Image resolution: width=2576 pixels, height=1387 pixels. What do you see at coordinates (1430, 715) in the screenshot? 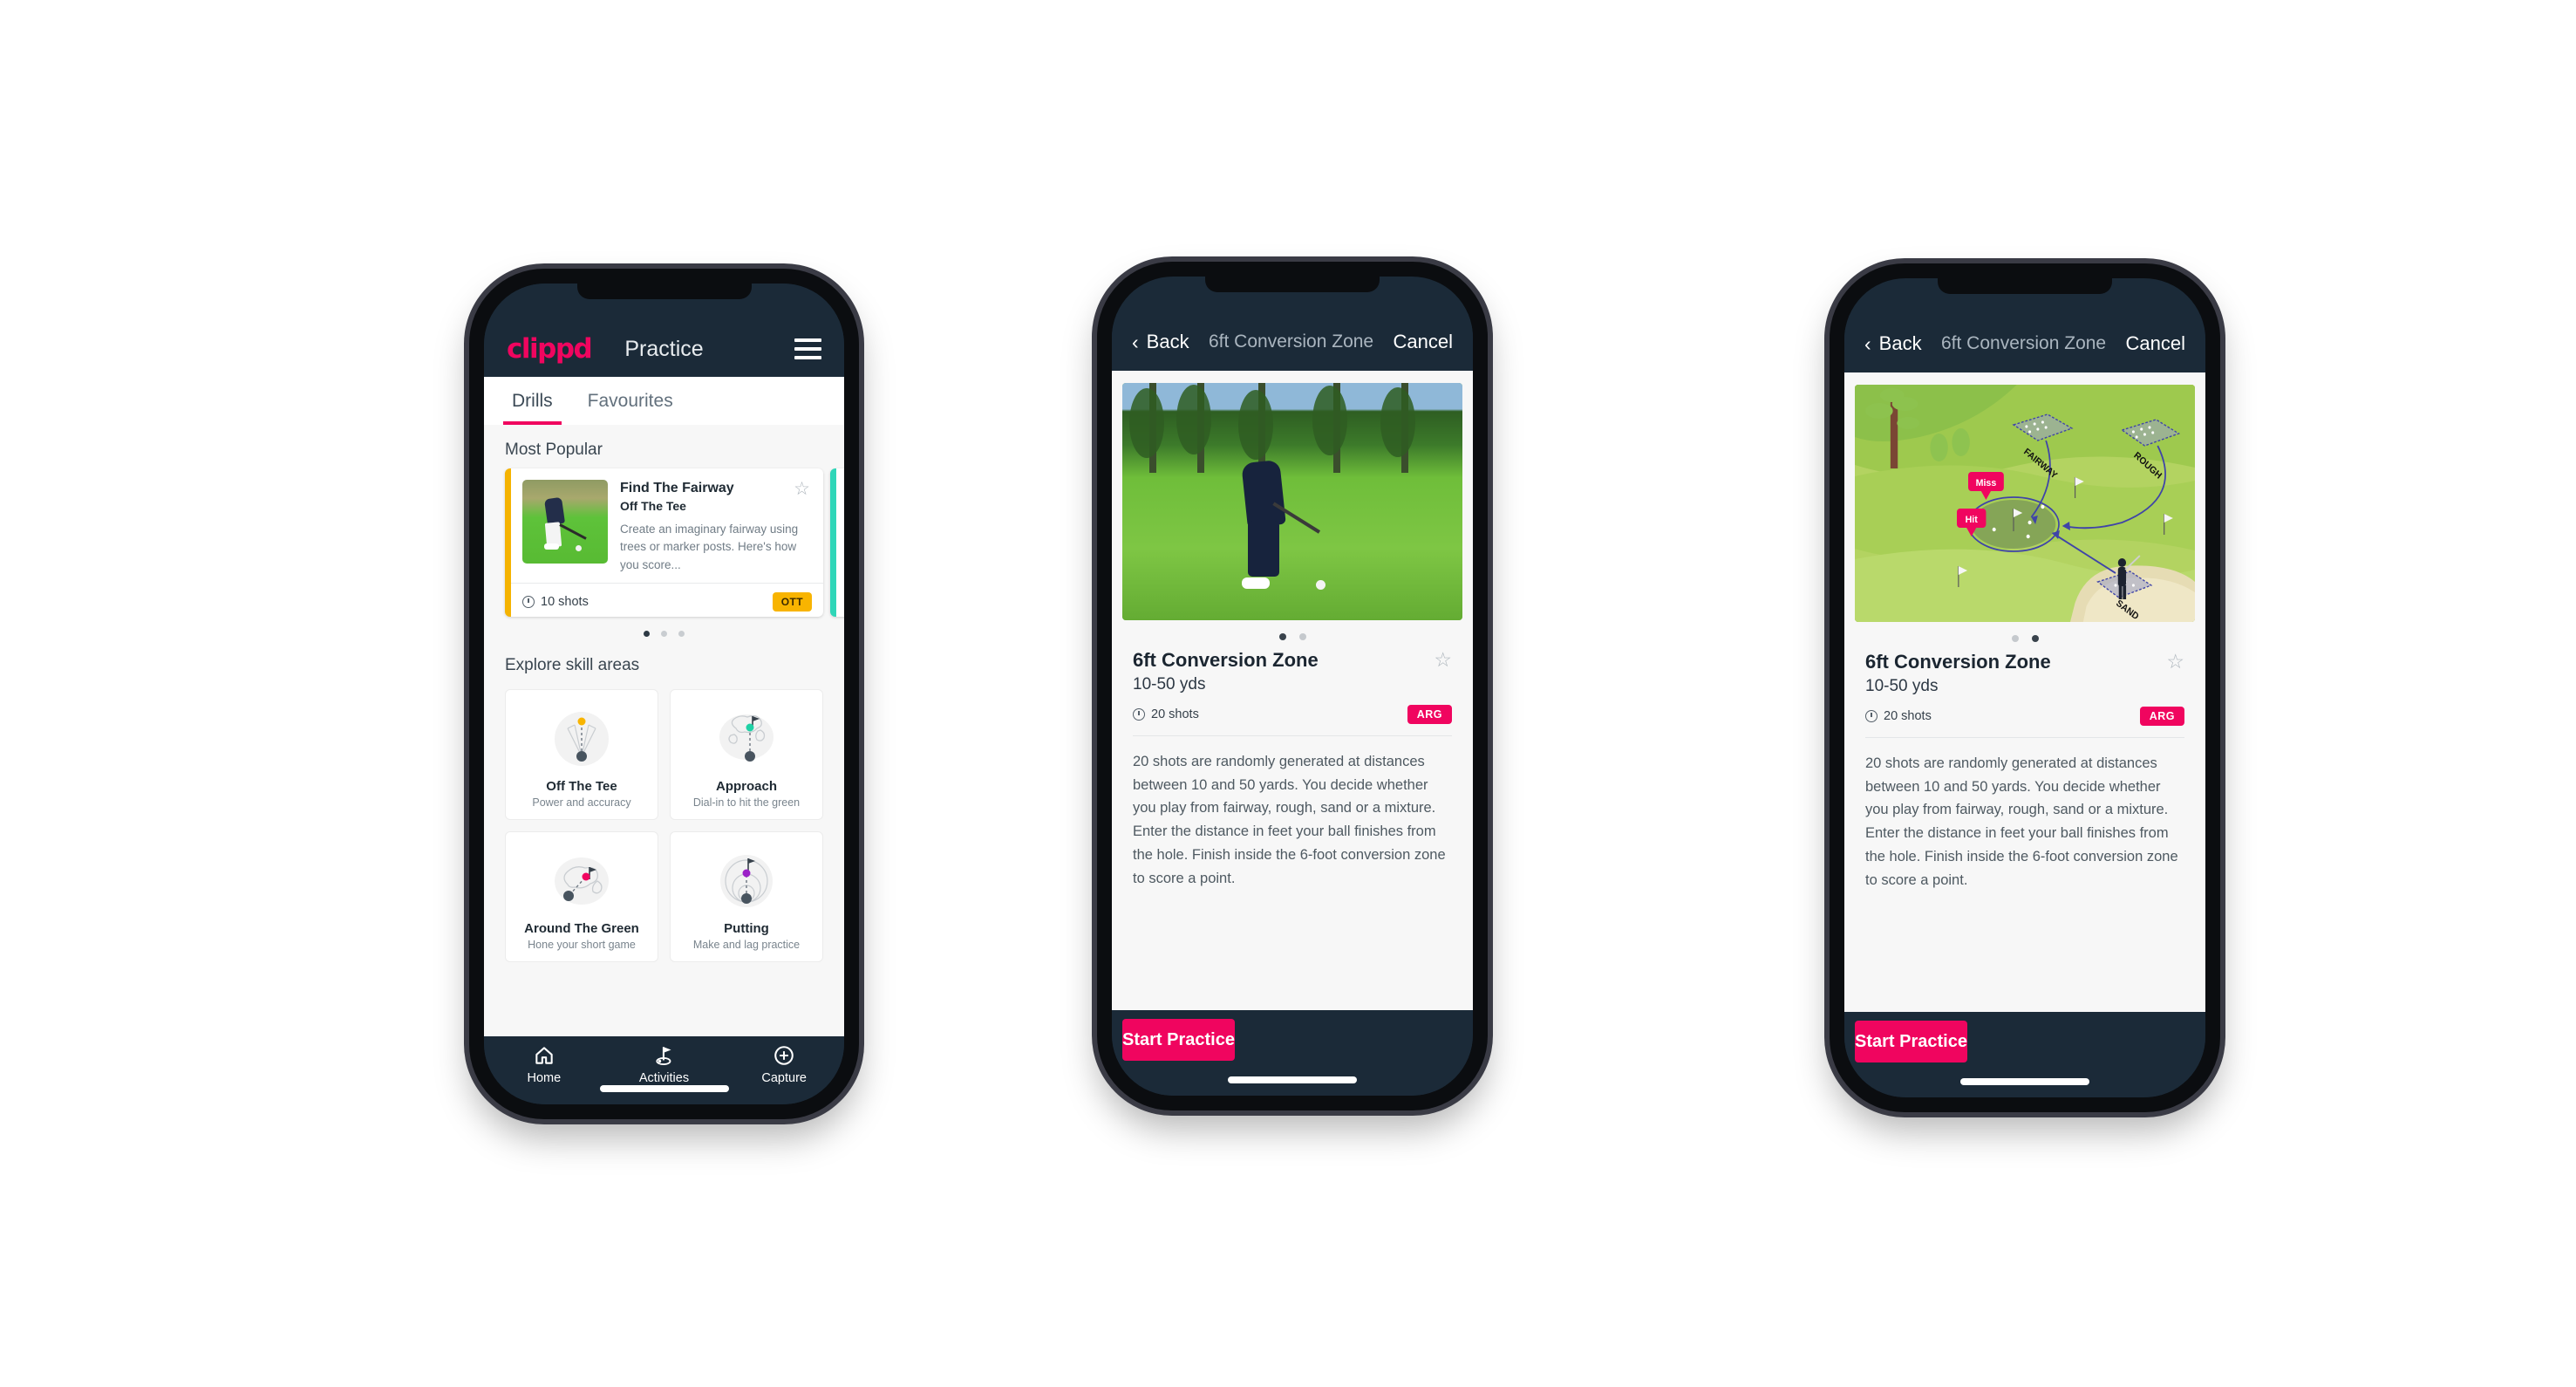
I see `status-badge-arg: ARG` at bounding box center [1430, 715].